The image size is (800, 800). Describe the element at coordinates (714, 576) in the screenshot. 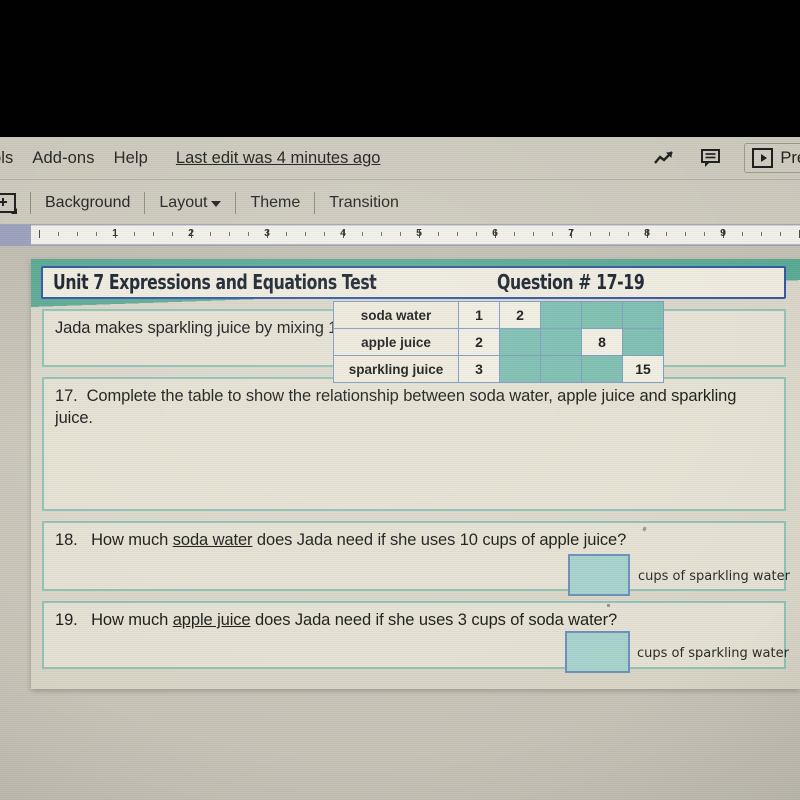

I see `question-18-unit-label: cups of sparkling water` at that location.